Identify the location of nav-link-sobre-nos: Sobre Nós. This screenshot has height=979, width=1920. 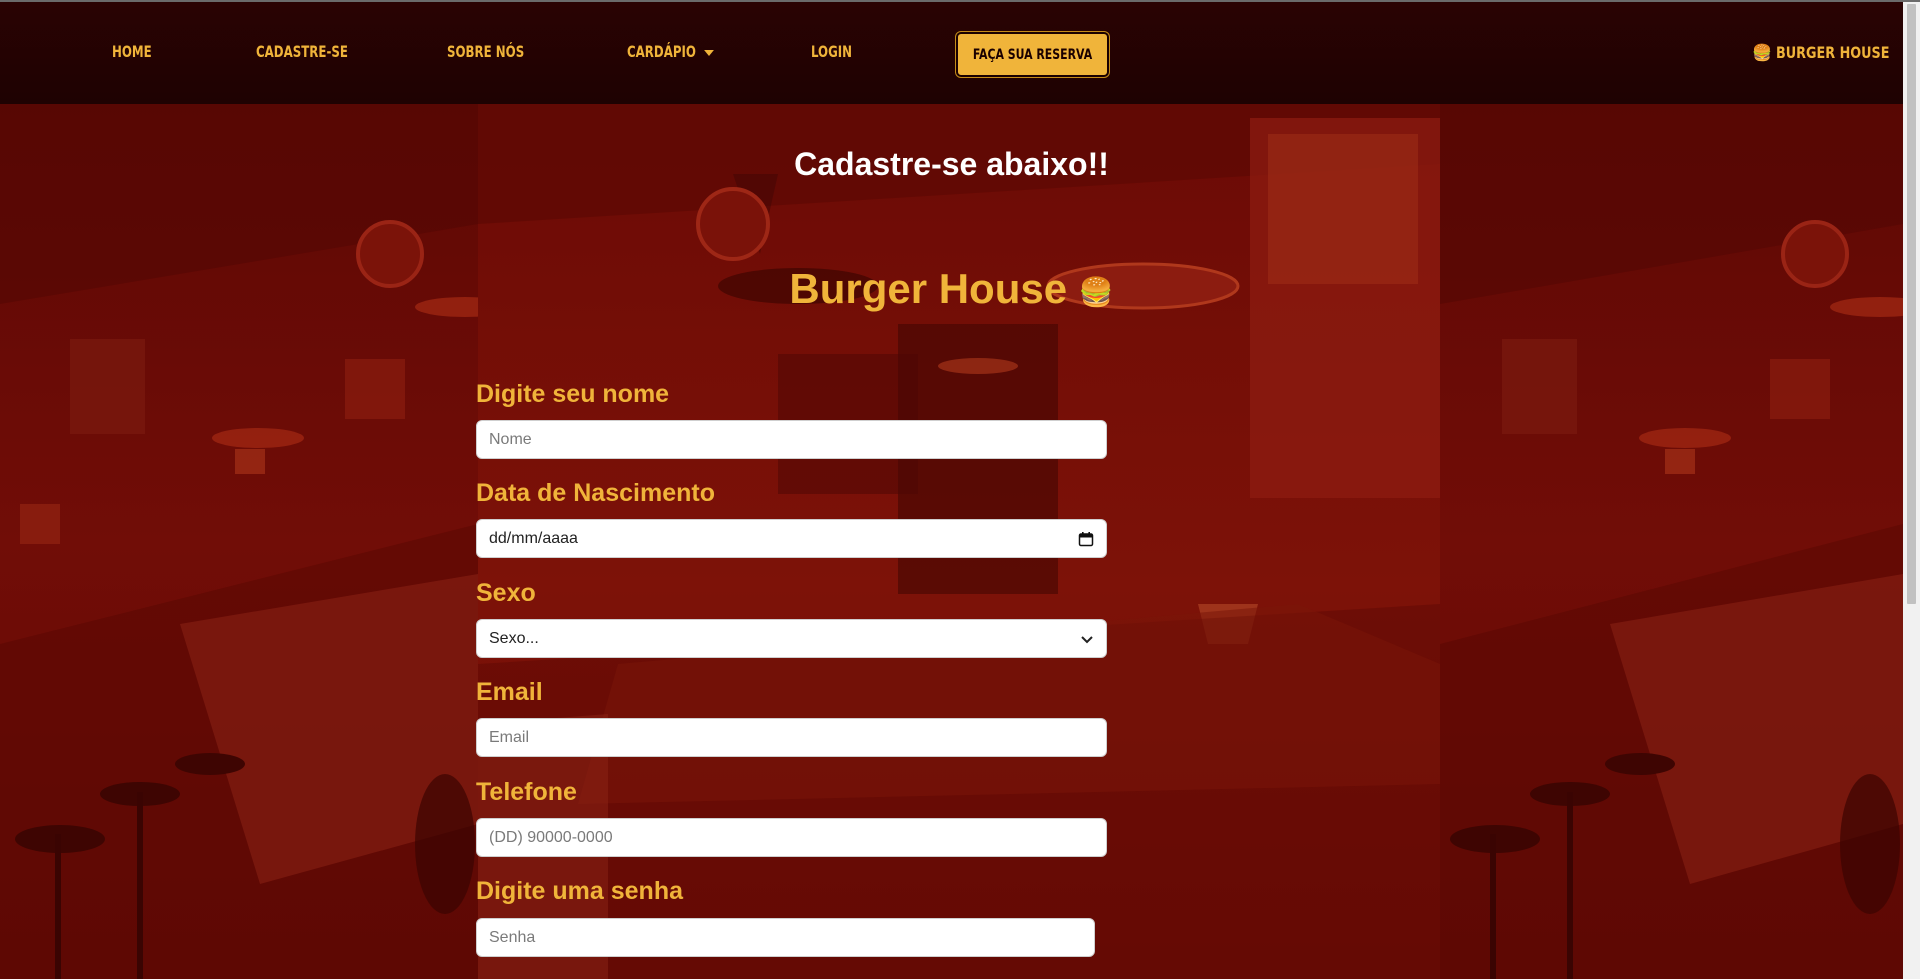
(485, 51).